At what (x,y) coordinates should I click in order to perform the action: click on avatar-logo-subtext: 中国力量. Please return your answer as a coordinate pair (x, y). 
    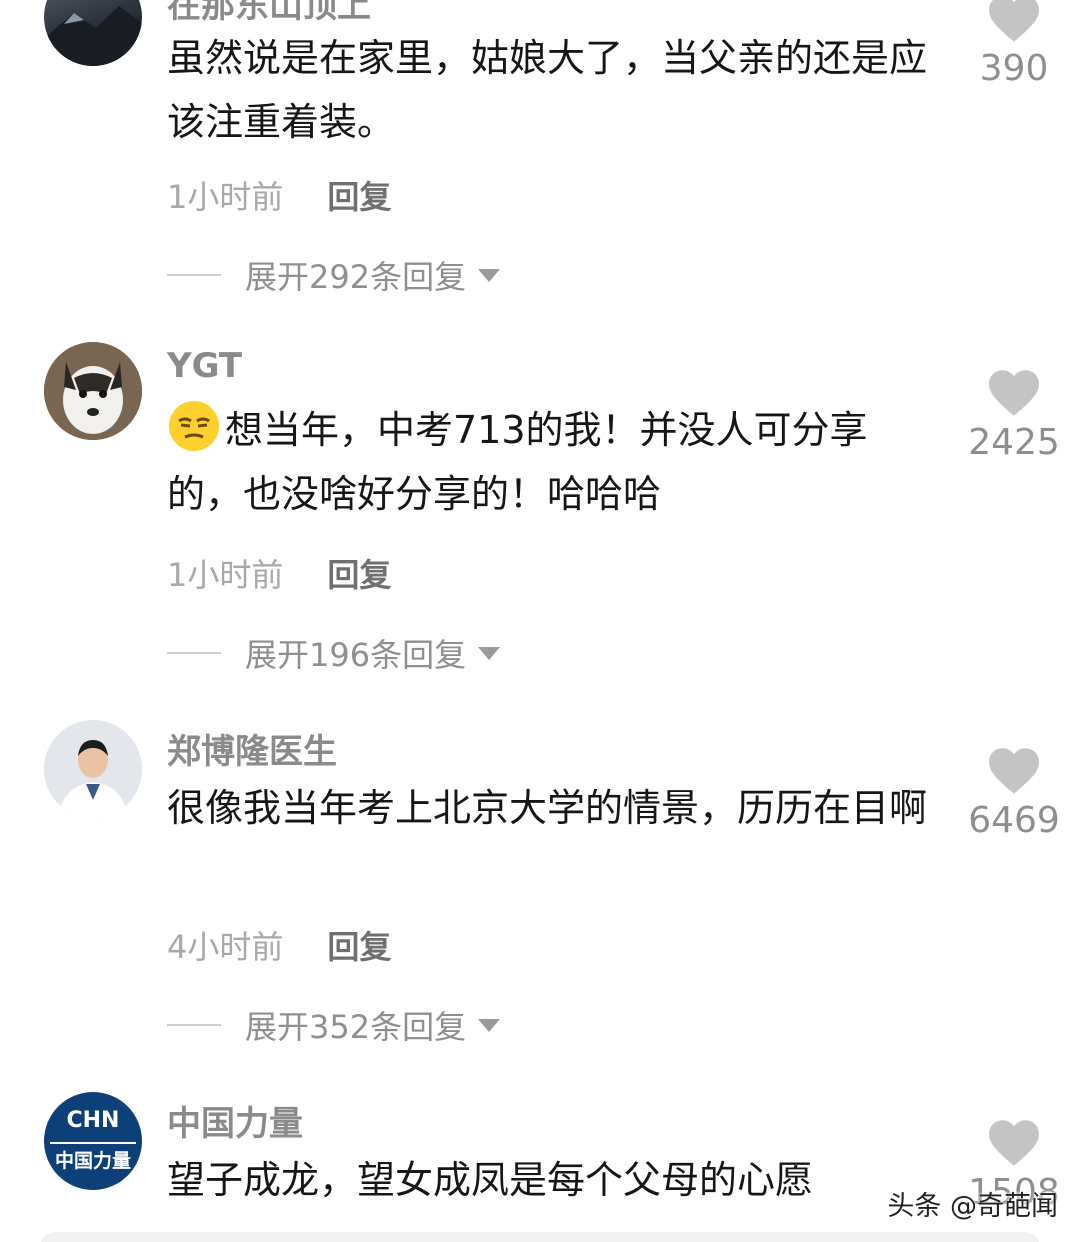
    Looking at the image, I should click on (92, 1161).